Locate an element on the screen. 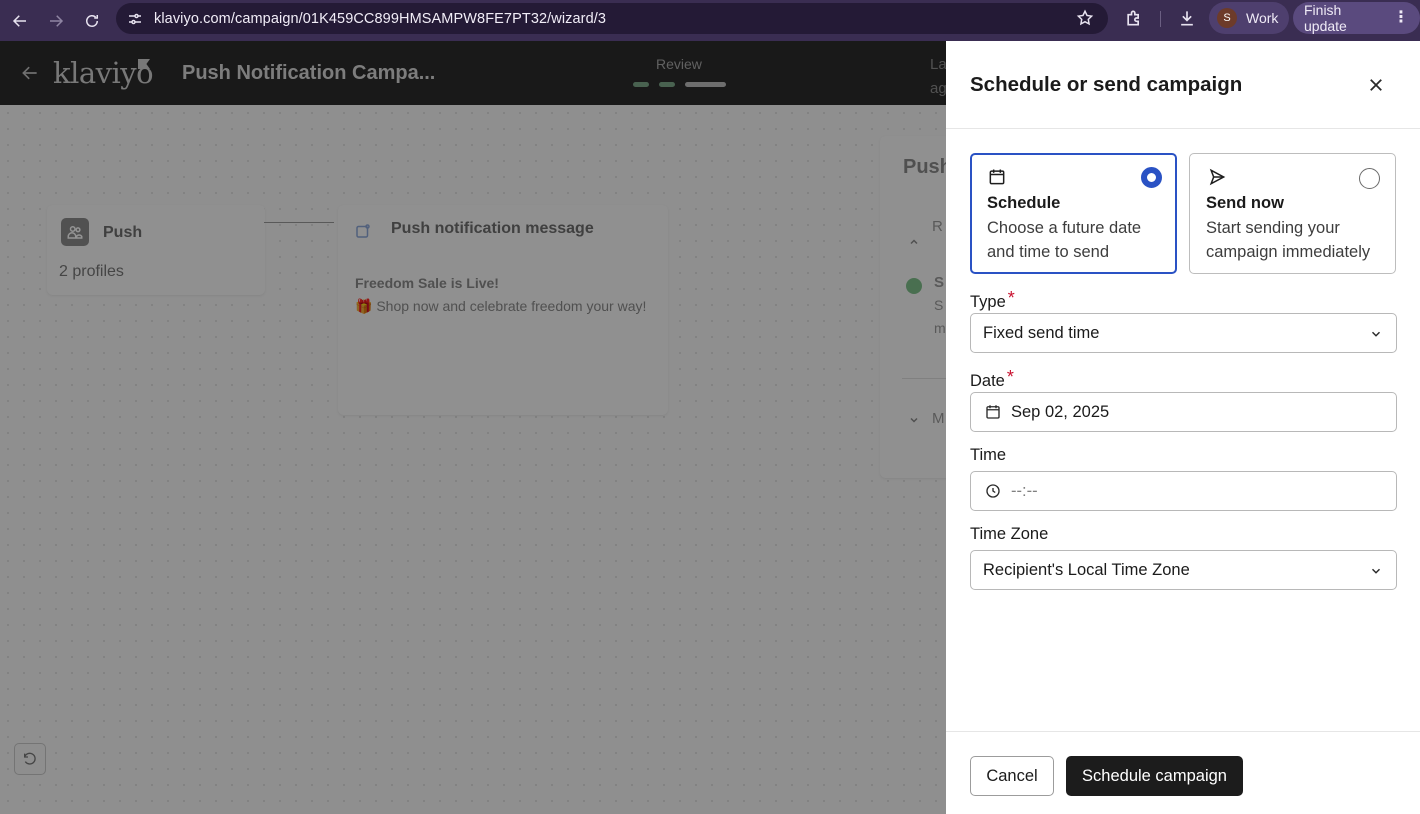 This screenshot has width=1420, height=814. timezone-select: Recipient's Local Time Zone is located at coordinates (1183, 570).